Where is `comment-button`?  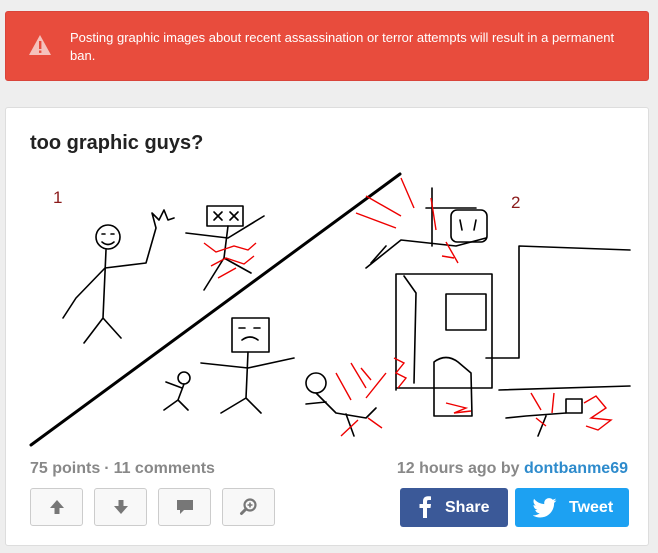 comment-button is located at coordinates (184, 507).